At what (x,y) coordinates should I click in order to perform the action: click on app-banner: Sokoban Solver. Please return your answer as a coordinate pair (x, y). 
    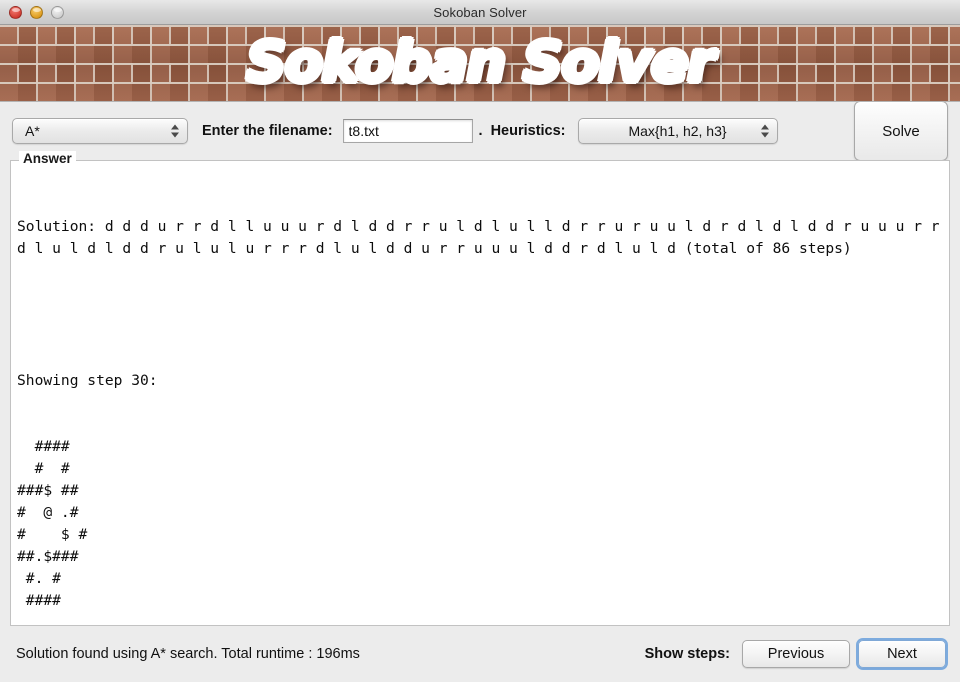
    Looking at the image, I should click on (480, 63).